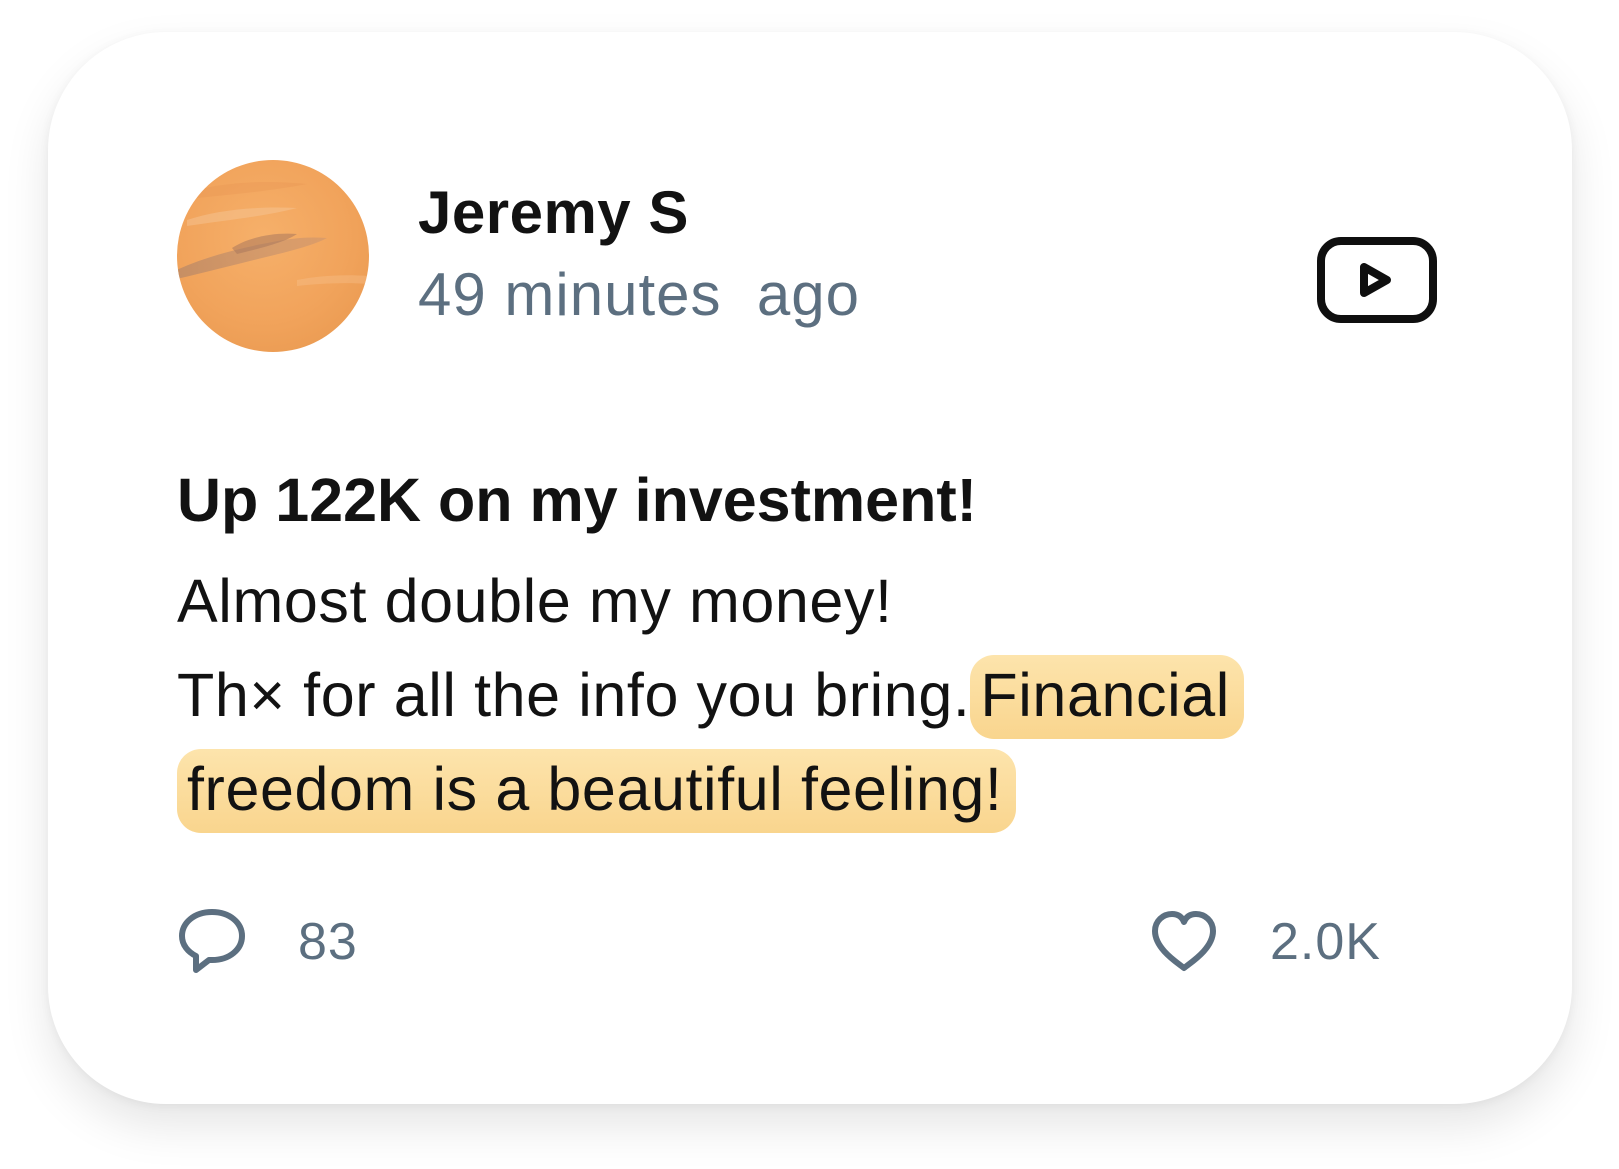 Image resolution: width=1619 pixels, height=1169 pixels. I want to click on video-play-icon, so click(1377, 280).